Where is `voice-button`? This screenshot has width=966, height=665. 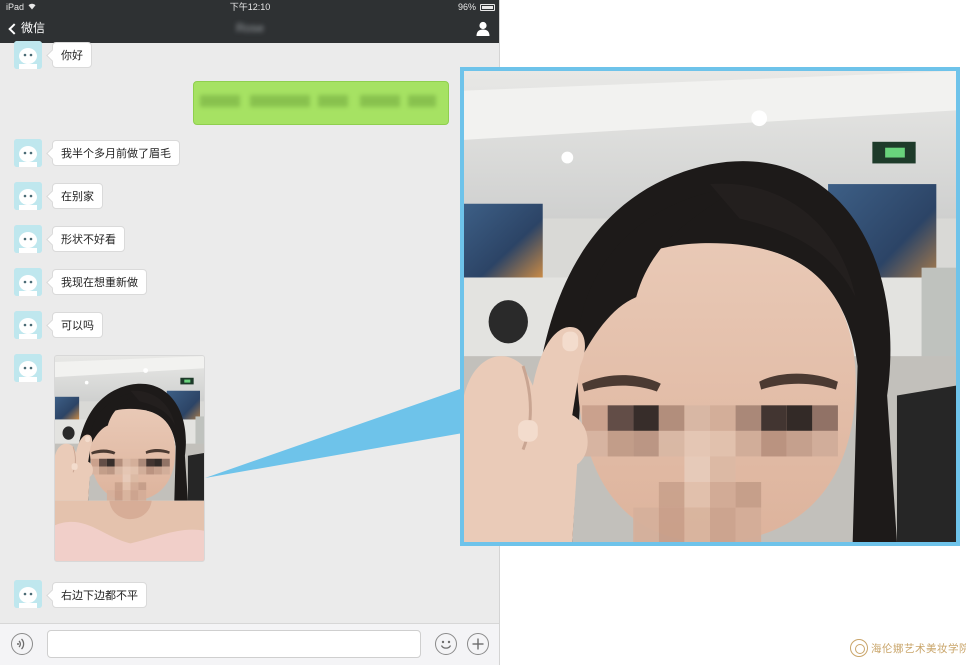
voice-button is located at coordinates (22, 644).